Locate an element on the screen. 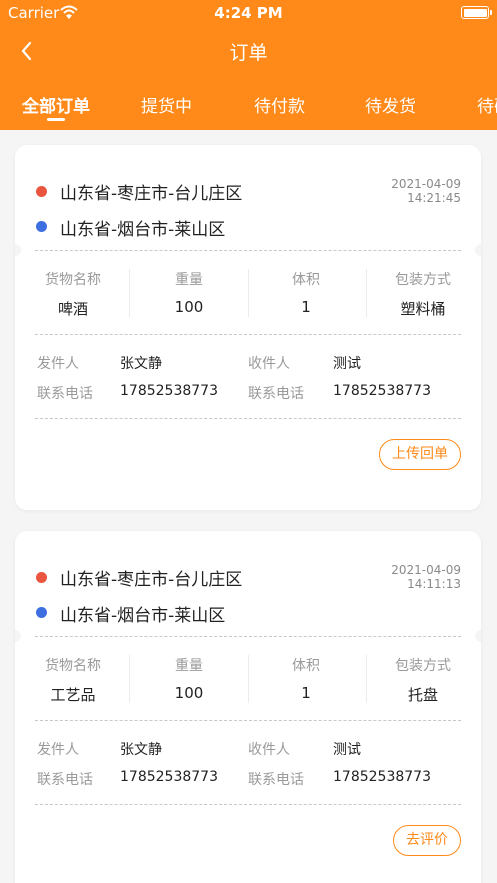 The image size is (497, 883). packaging-value: 塑料桶 is located at coordinates (423, 309).